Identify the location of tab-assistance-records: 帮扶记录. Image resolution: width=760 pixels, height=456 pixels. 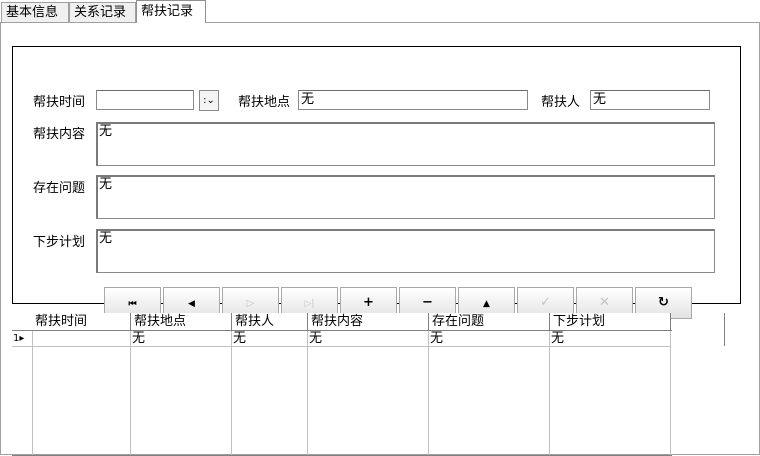
(171, 11).